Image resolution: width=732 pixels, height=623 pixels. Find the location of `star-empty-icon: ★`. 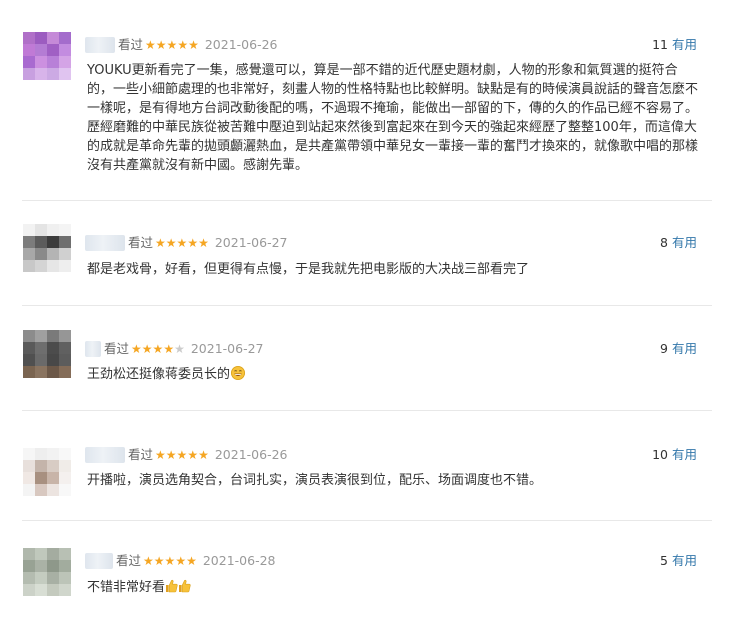

star-empty-icon: ★ is located at coordinates (179, 349).